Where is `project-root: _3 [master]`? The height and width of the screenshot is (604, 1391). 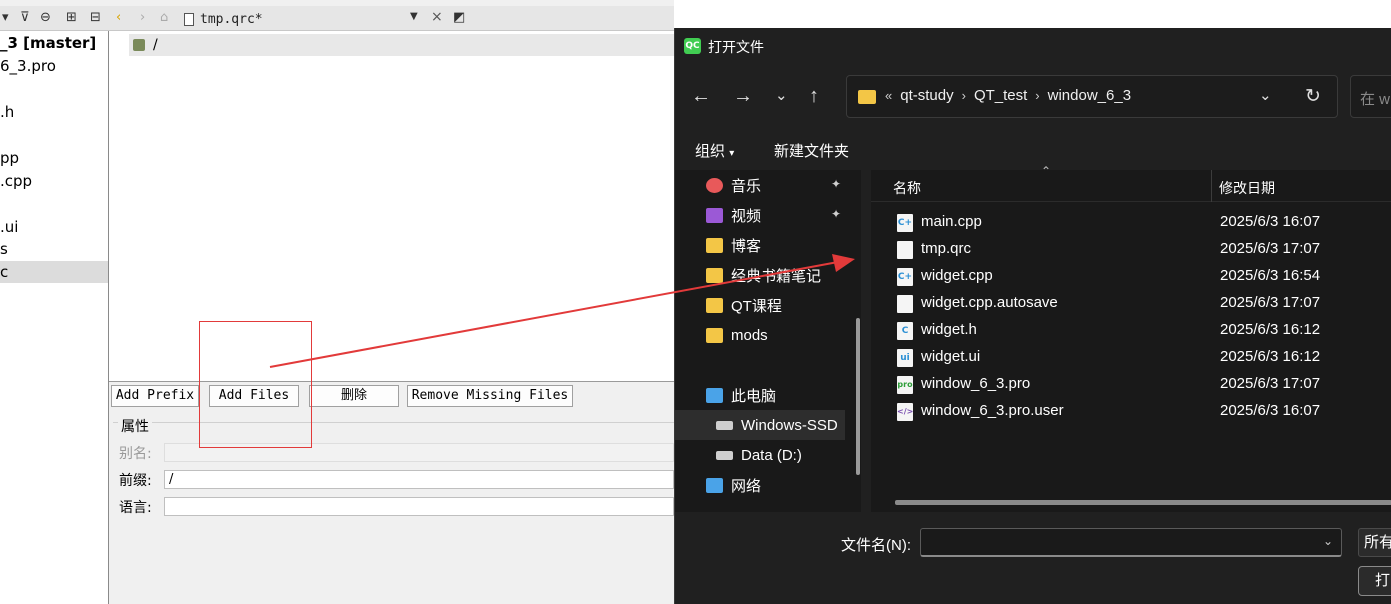
project-root: _3 [master] is located at coordinates (54, 43).